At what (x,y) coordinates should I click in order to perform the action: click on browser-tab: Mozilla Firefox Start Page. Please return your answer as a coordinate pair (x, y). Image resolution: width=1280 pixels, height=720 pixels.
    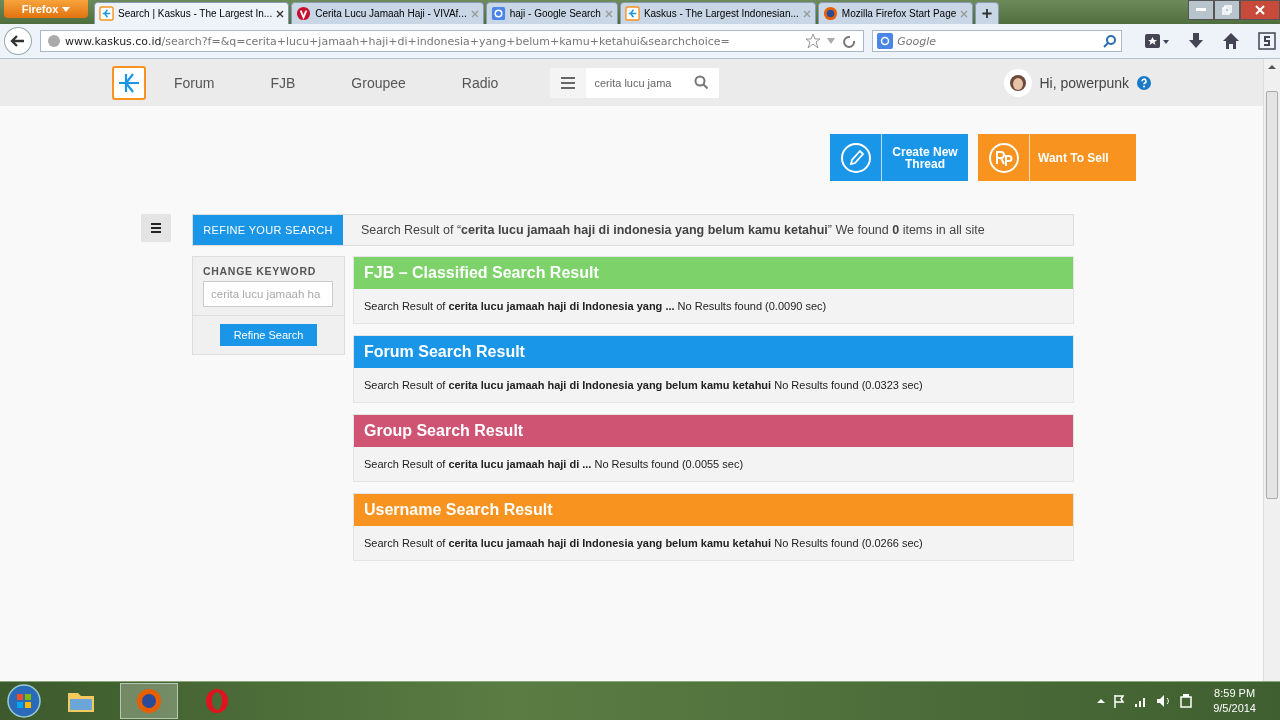
    Looking at the image, I should click on (895, 13).